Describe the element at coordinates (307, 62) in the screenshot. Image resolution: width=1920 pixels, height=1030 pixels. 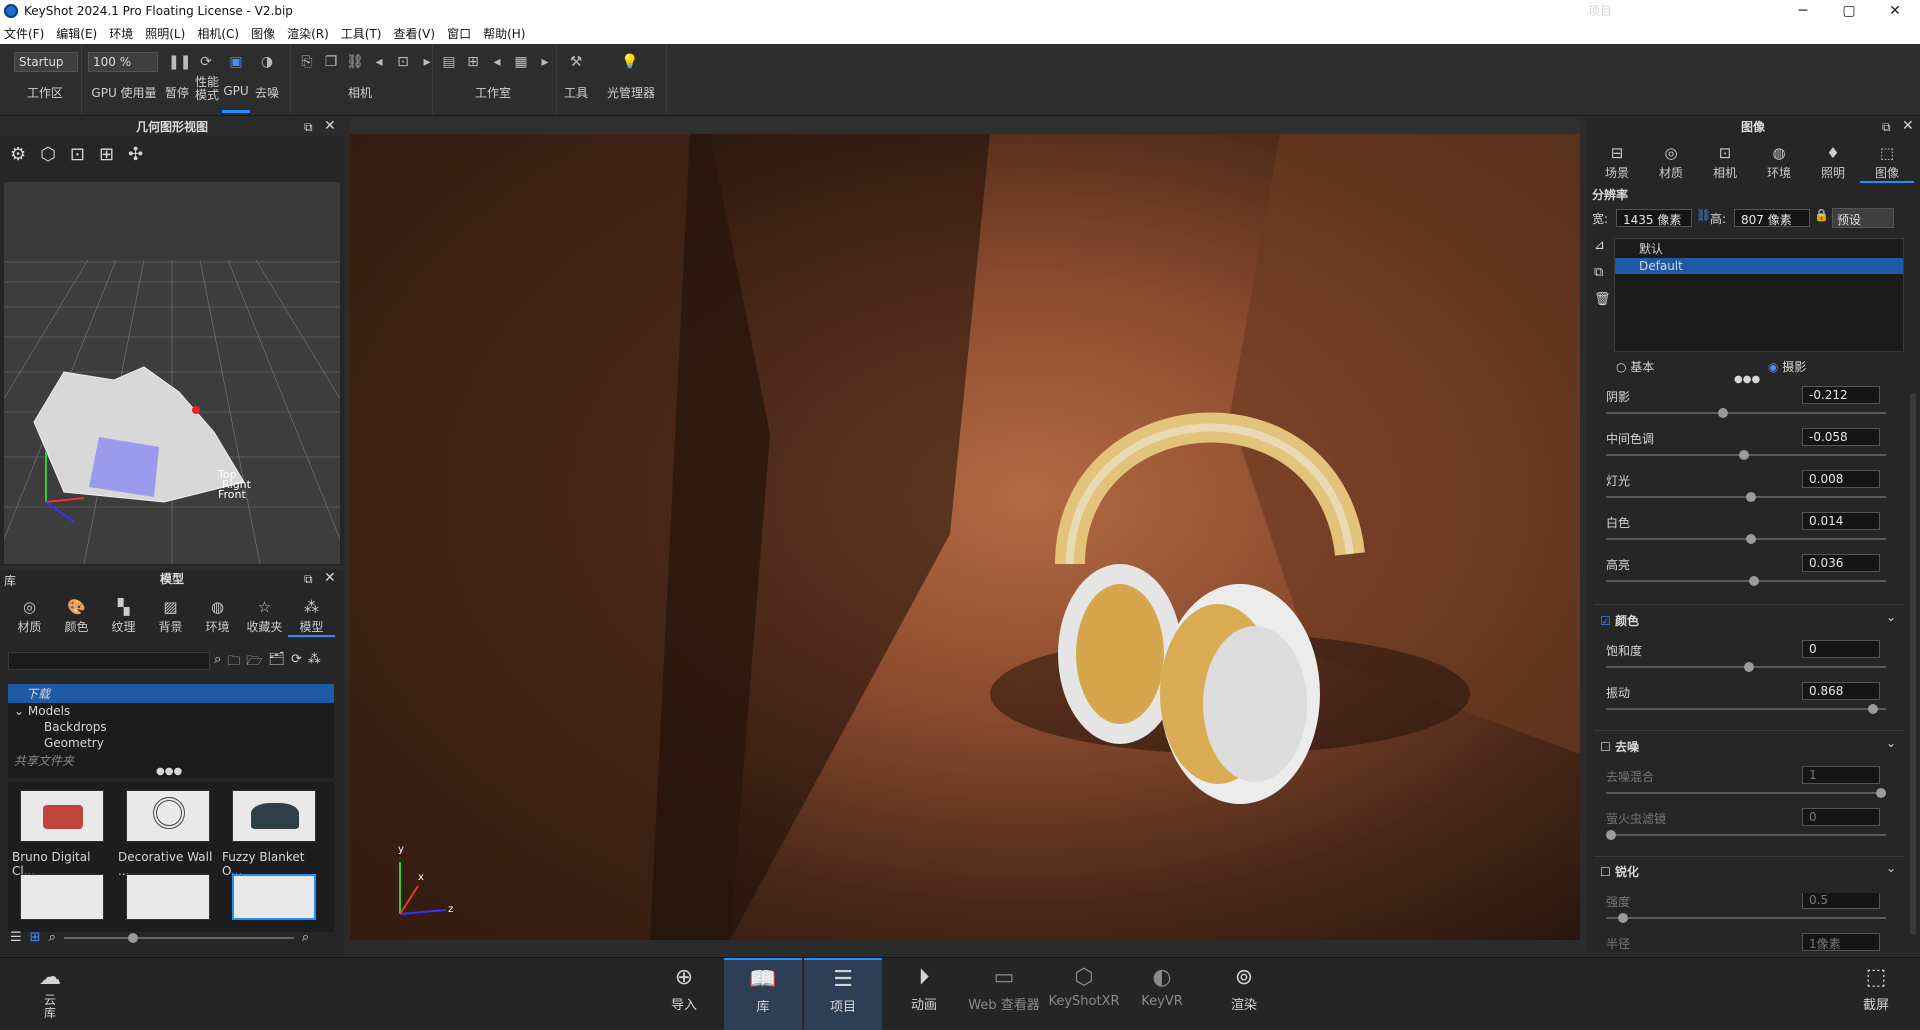
I see `camera-add-icon: ⎘` at that location.